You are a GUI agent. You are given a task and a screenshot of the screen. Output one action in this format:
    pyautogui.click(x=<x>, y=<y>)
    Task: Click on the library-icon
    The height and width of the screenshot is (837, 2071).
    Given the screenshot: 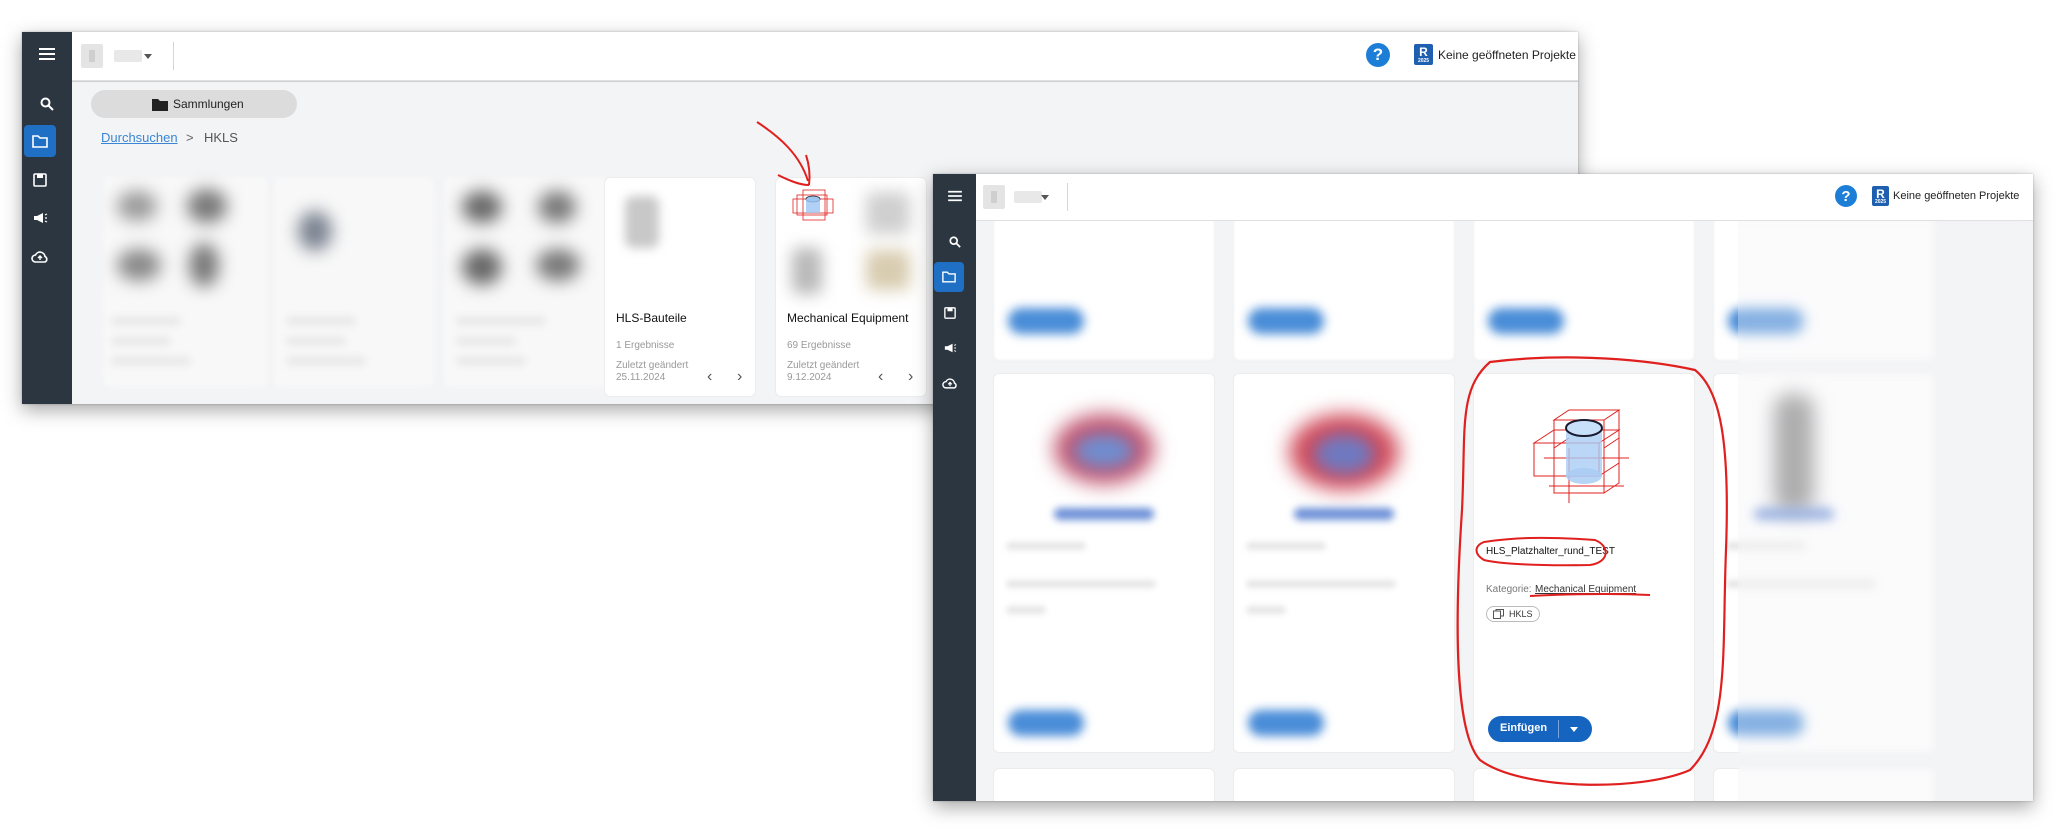 What is the action you would take?
    pyautogui.click(x=1498, y=614)
    